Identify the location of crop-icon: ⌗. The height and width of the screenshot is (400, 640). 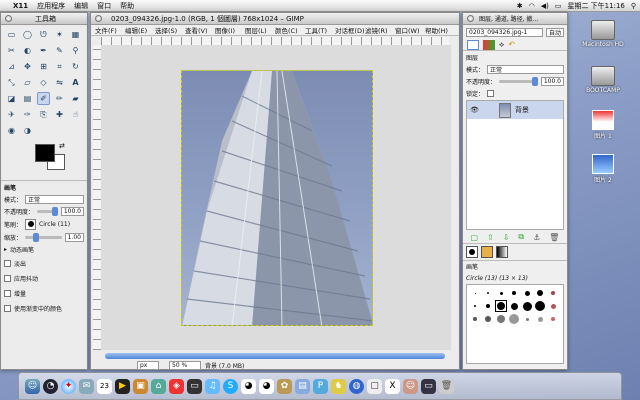
(59, 66).